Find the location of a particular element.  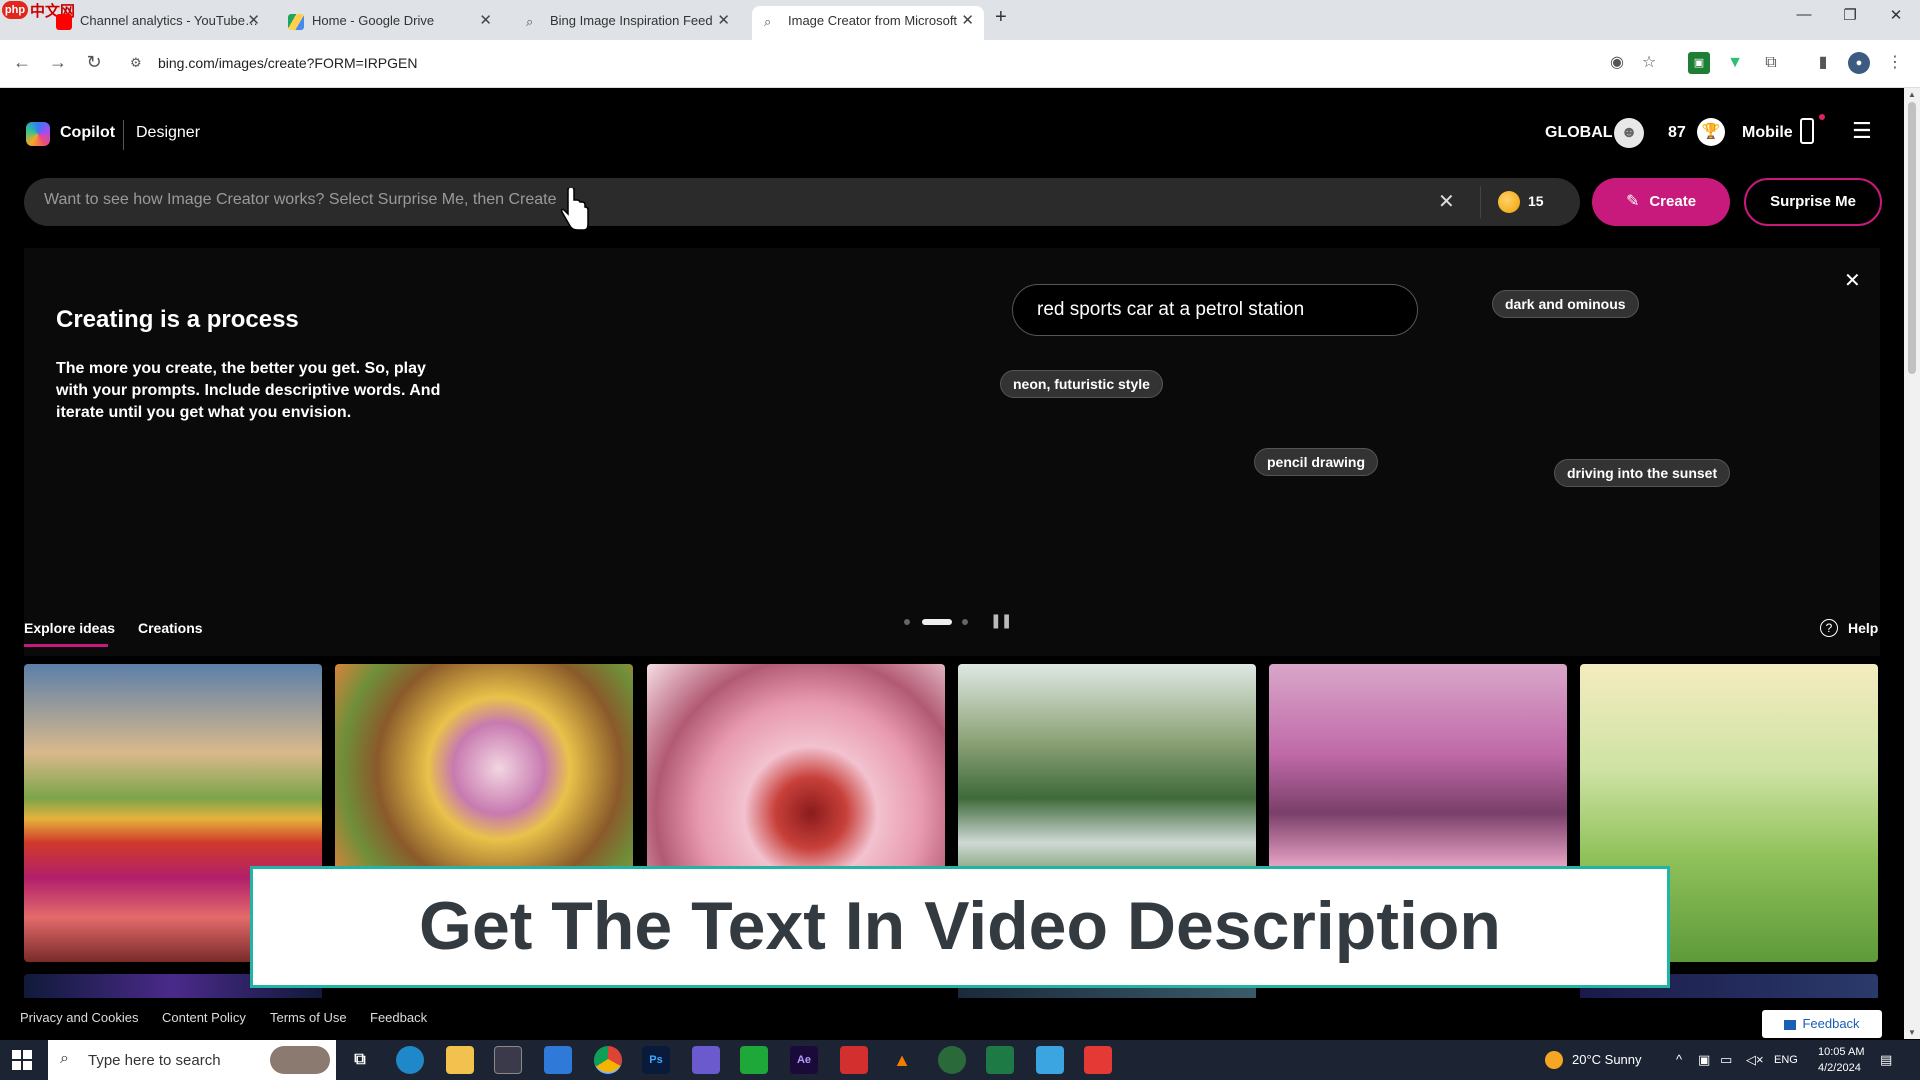

page-scrollbar: ▲ ▼ is located at coordinates (1912, 563).